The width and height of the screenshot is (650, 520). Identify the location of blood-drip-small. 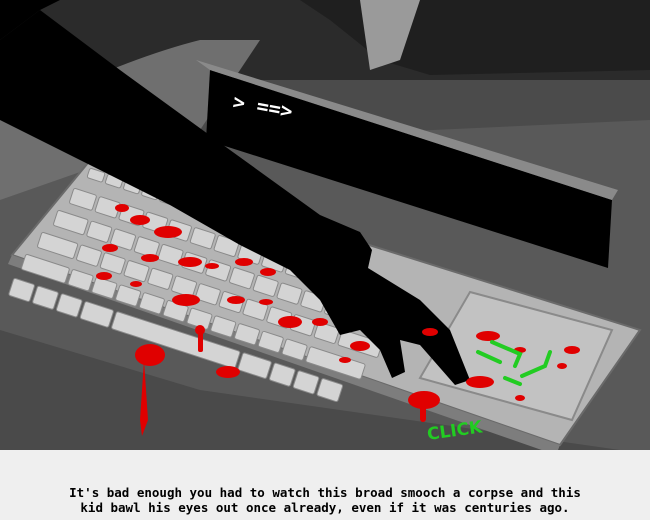
(228, 372).